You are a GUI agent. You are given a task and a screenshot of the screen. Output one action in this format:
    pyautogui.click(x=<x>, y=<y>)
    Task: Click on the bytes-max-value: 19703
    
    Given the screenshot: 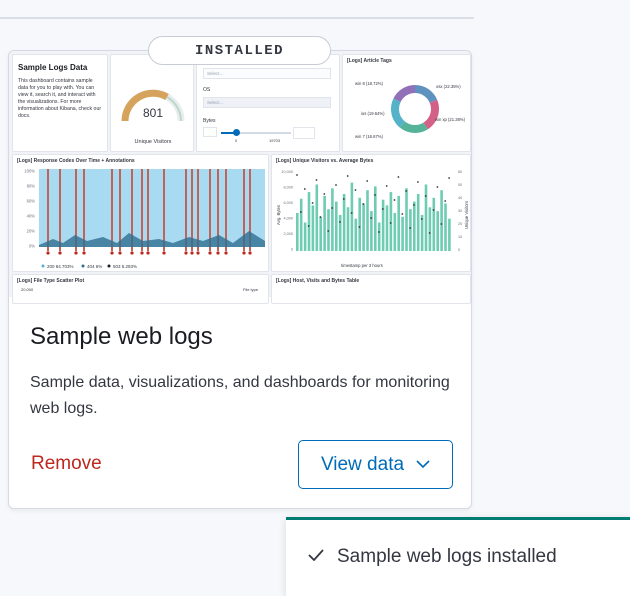 What is the action you would take?
    pyautogui.click(x=275, y=140)
    